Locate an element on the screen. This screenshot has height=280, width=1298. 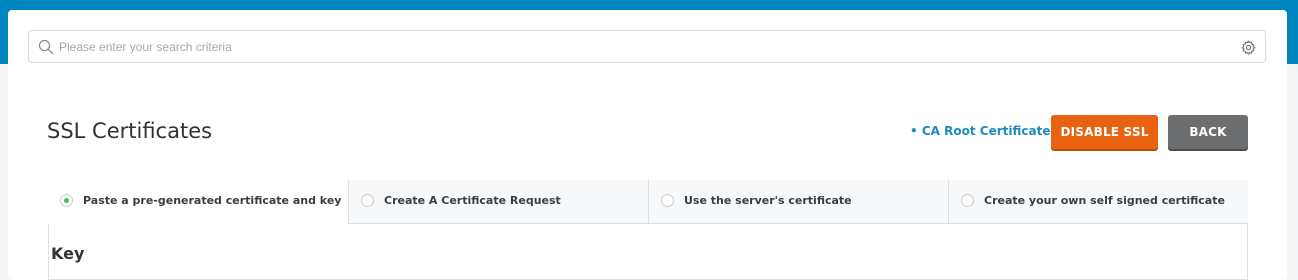
page-title: SSL Certificates is located at coordinates (130, 131).